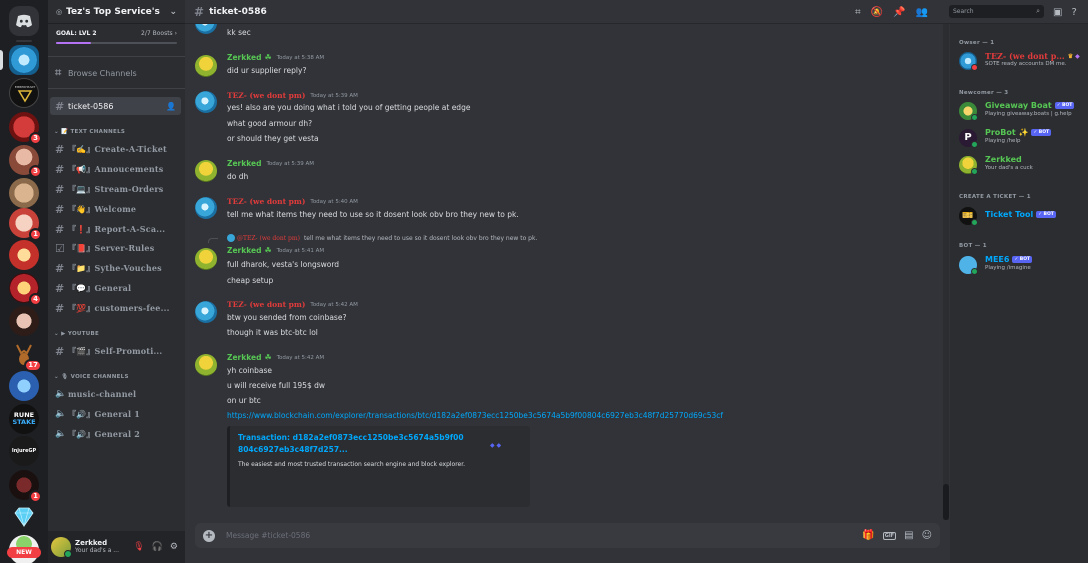  What do you see at coordinates (268, 238) in the screenshot?
I see `reply-author: @TEZ- (we dont pm)` at bounding box center [268, 238].